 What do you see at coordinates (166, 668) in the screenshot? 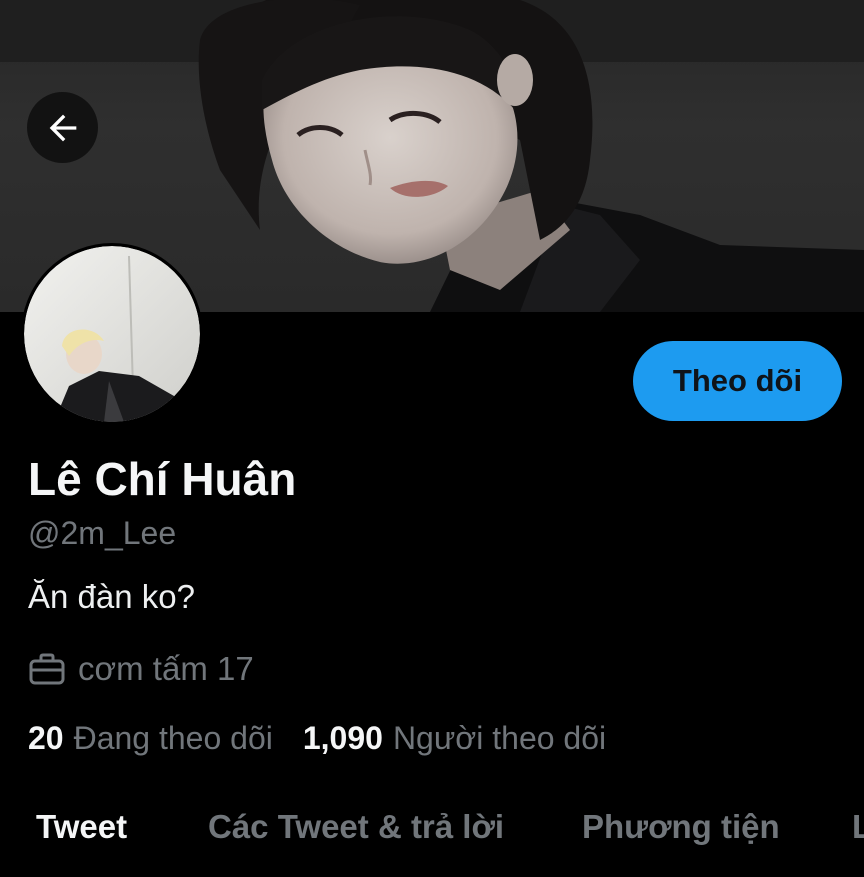
I see `work-text: cơm tấm 17` at bounding box center [166, 668].